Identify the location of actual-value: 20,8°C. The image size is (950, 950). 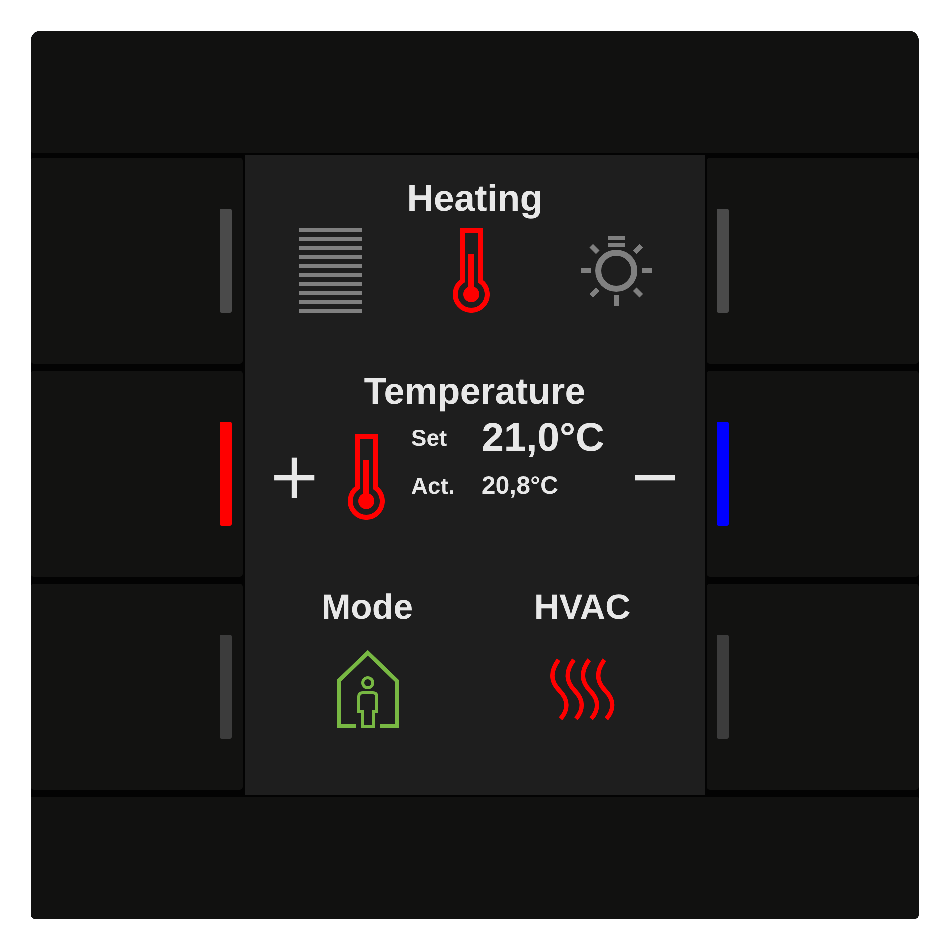
(521, 486).